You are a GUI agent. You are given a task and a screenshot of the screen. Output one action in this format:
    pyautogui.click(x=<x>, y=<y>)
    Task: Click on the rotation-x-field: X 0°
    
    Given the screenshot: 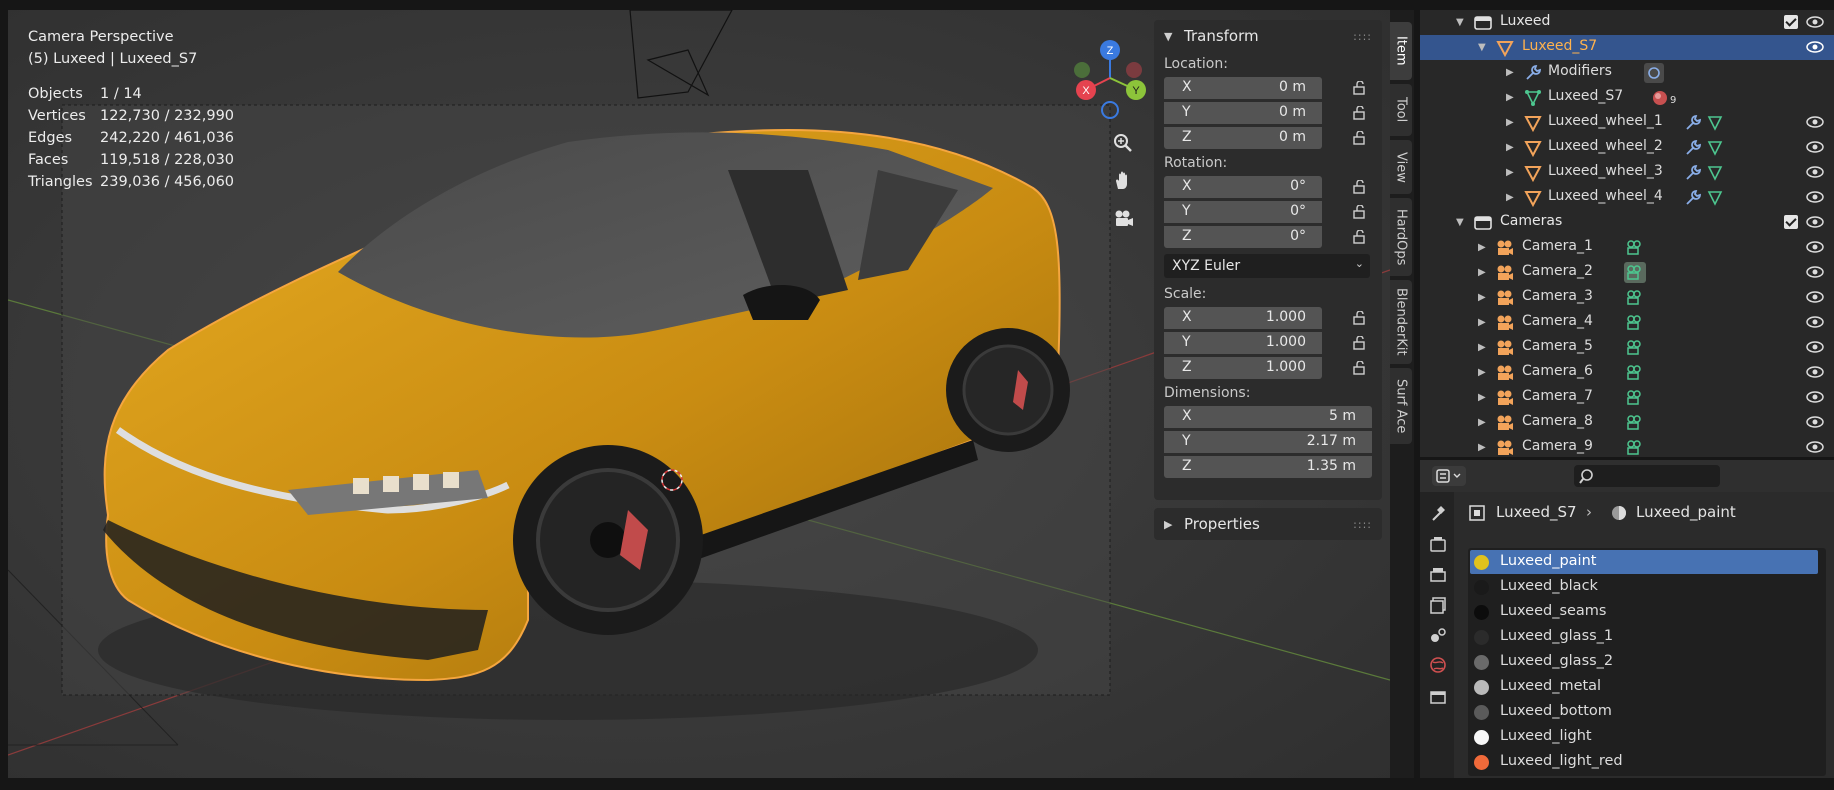 What is the action you would take?
    pyautogui.click(x=1243, y=187)
    